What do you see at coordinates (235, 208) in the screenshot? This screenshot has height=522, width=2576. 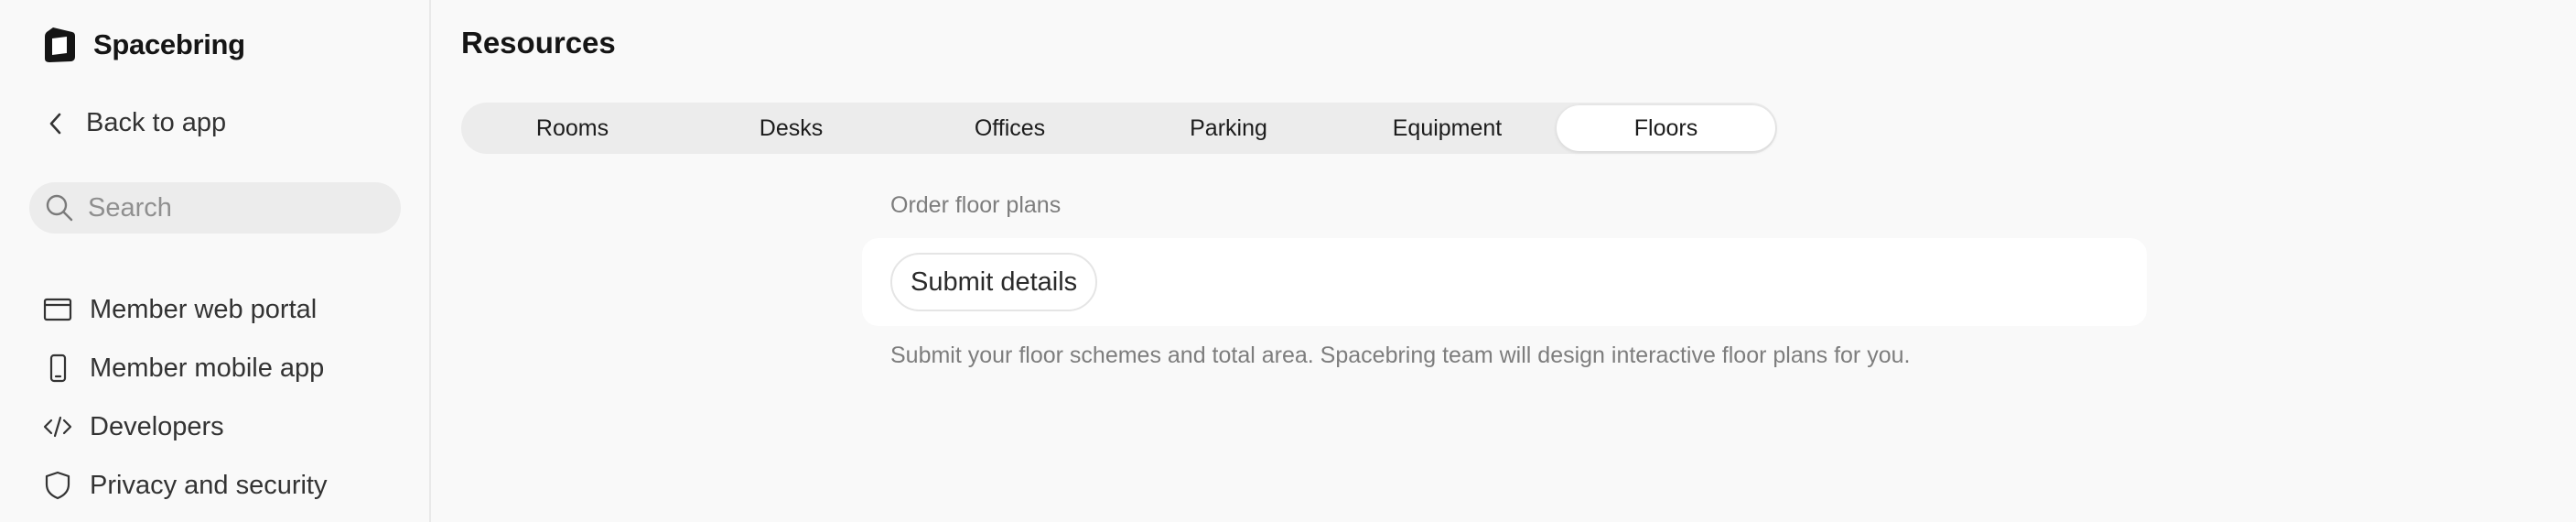 I see `search-input` at bounding box center [235, 208].